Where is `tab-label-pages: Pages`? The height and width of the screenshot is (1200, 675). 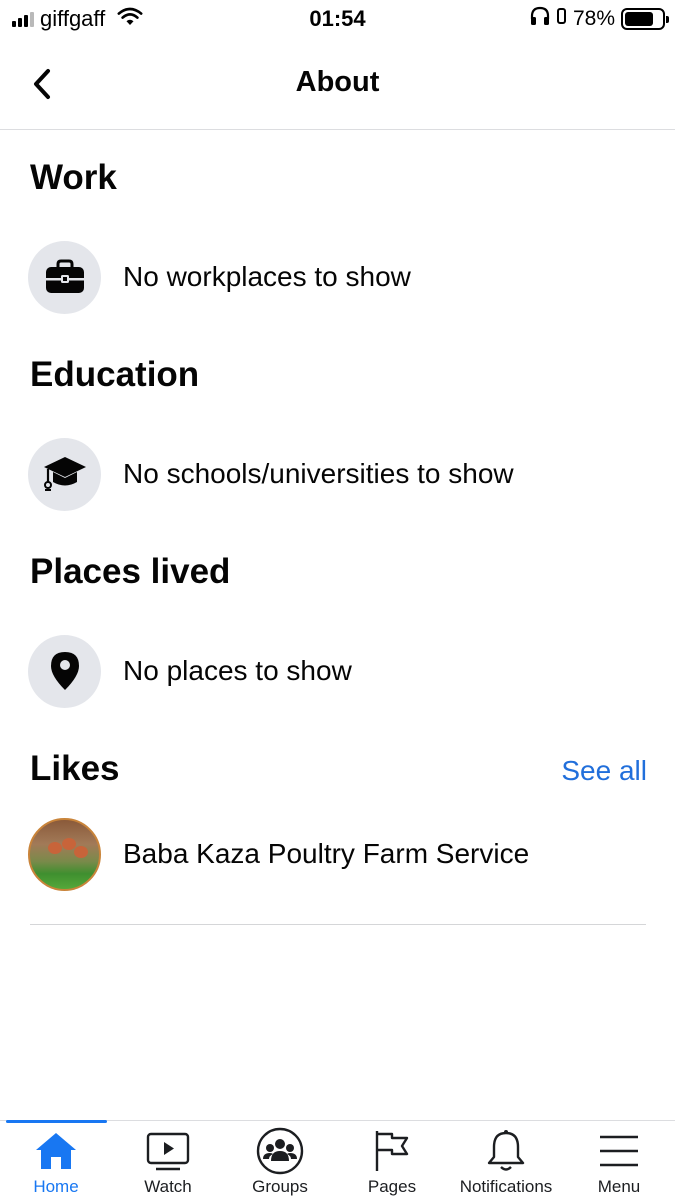
tab-label-pages: Pages is located at coordinates (392, 1186).